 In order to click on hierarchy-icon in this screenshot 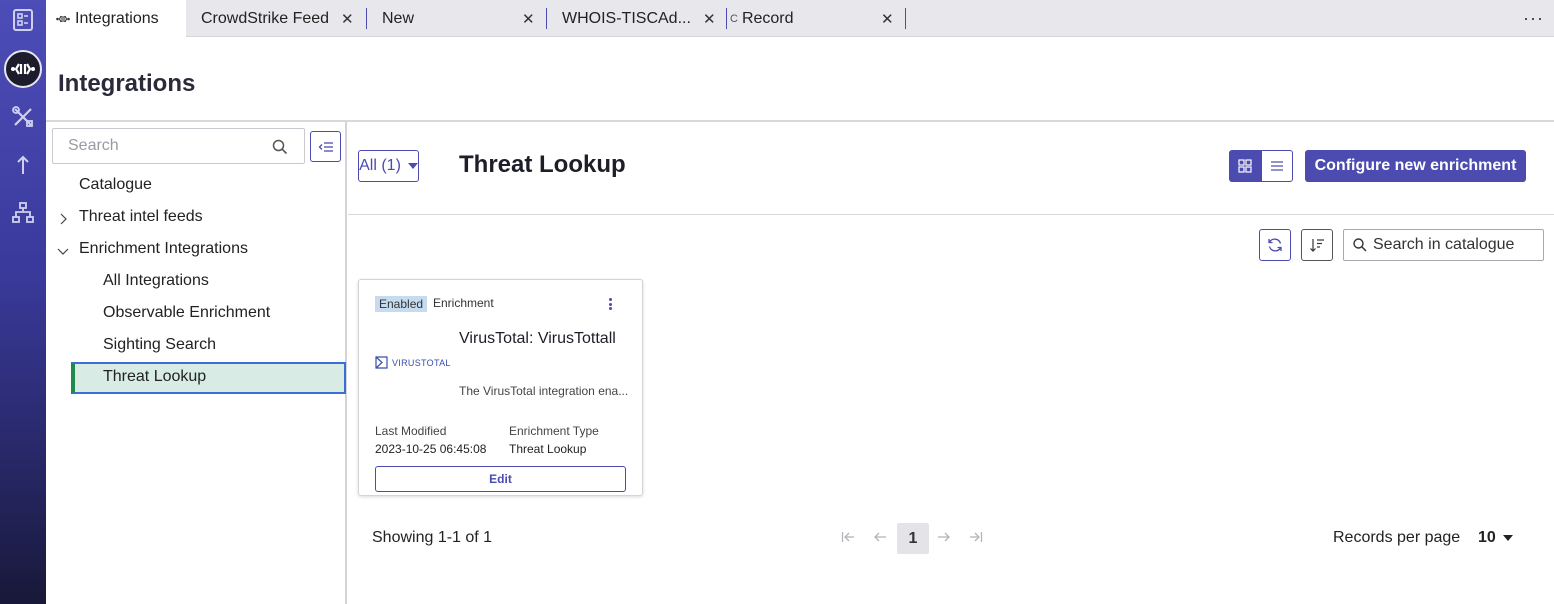, I will do `click(23, 213)`.